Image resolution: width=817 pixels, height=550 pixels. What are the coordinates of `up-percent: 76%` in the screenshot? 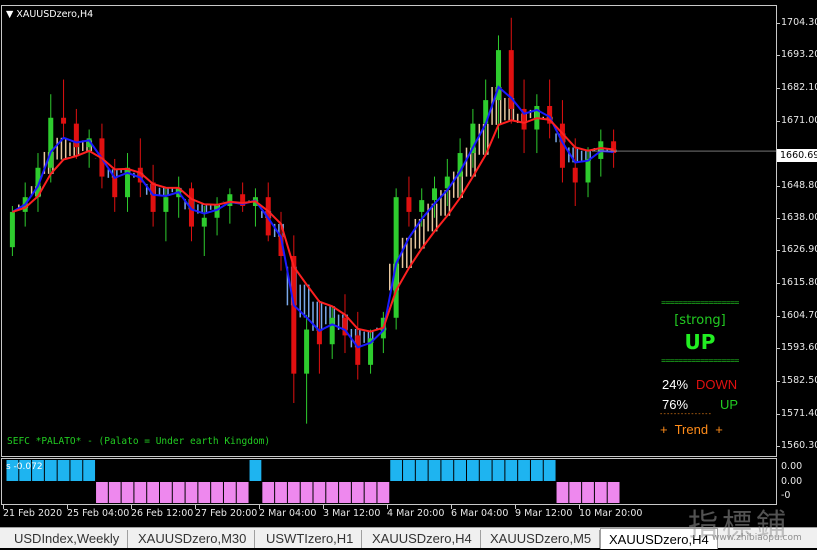 It's located at (675, 404).